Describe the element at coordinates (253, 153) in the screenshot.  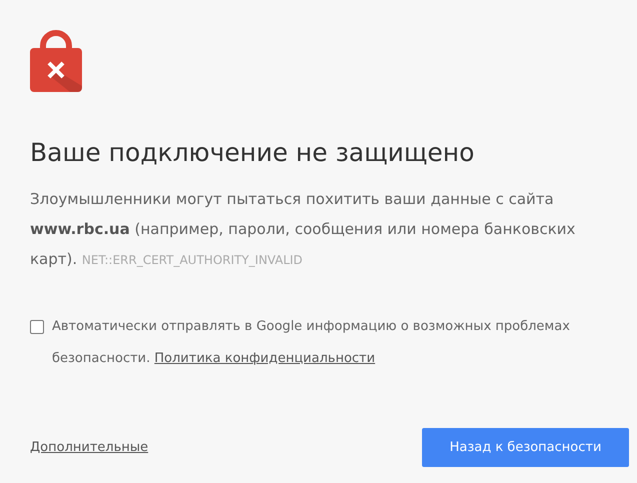
I see `page-heading: Ваше подключение не защищено` at that location.